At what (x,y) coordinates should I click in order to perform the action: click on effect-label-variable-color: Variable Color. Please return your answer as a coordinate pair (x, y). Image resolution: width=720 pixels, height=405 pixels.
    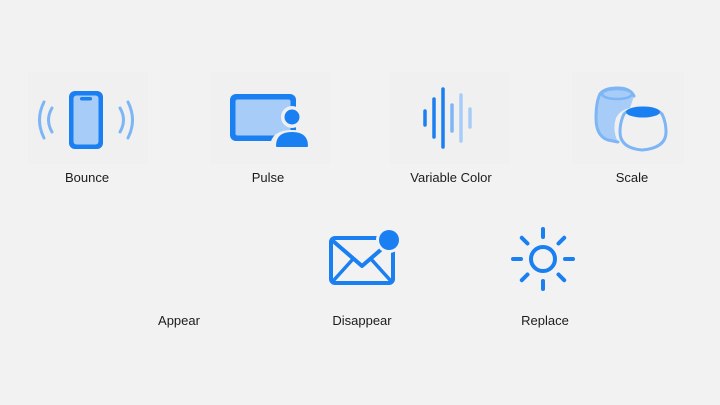
    Looking at the image, I should click on (451, 177).